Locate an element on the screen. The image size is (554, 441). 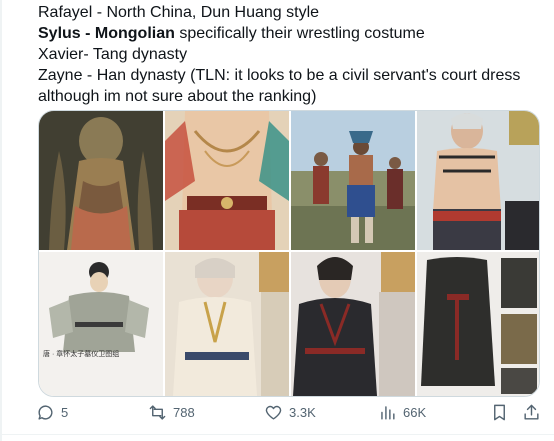
character-tang-costume is located at coordinates (227, 324).